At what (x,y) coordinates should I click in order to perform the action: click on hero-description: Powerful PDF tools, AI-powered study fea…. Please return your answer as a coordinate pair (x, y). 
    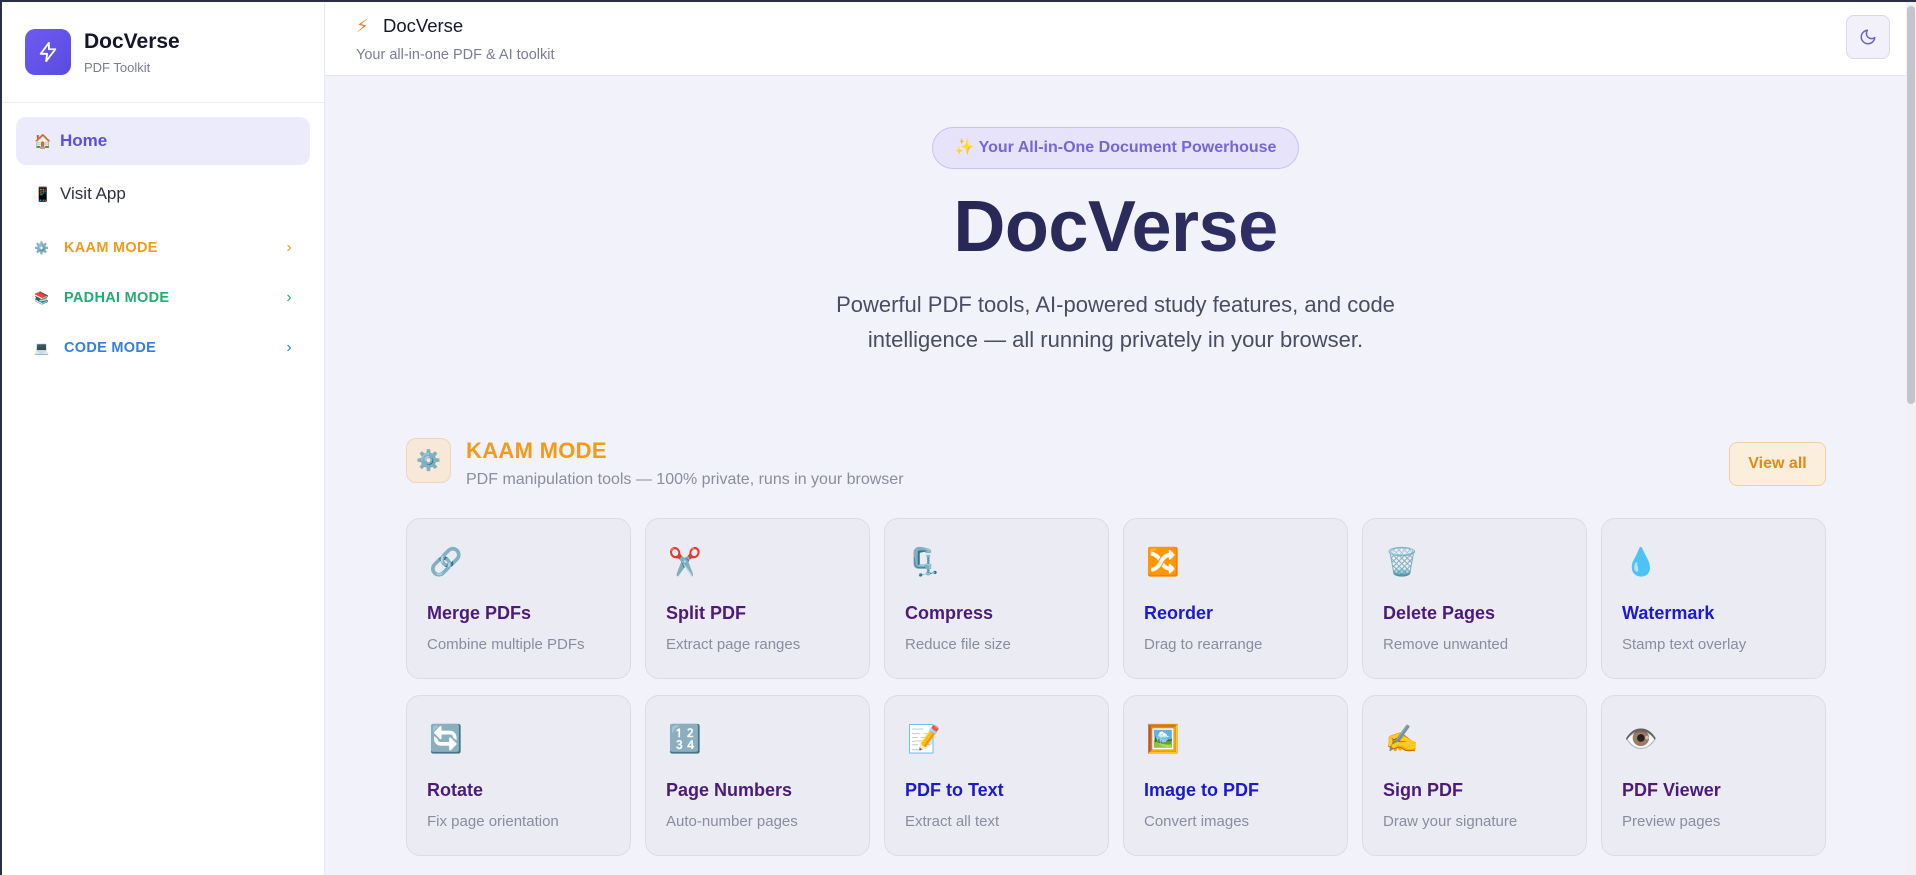
    Looking at the image, I should click on (1115, 322).